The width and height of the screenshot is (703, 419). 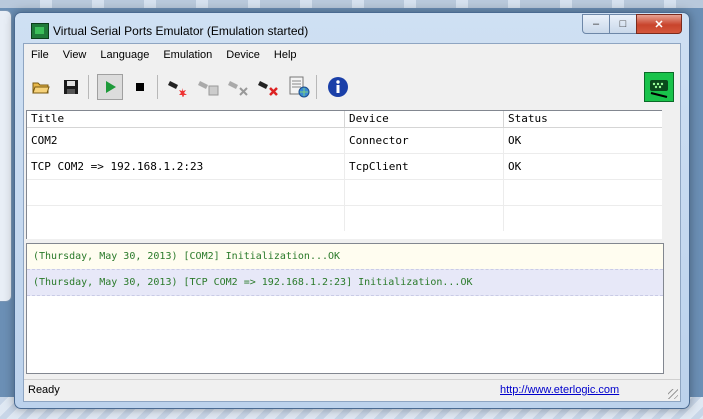 I want to click on play-icon, so click(x=111, y=87).